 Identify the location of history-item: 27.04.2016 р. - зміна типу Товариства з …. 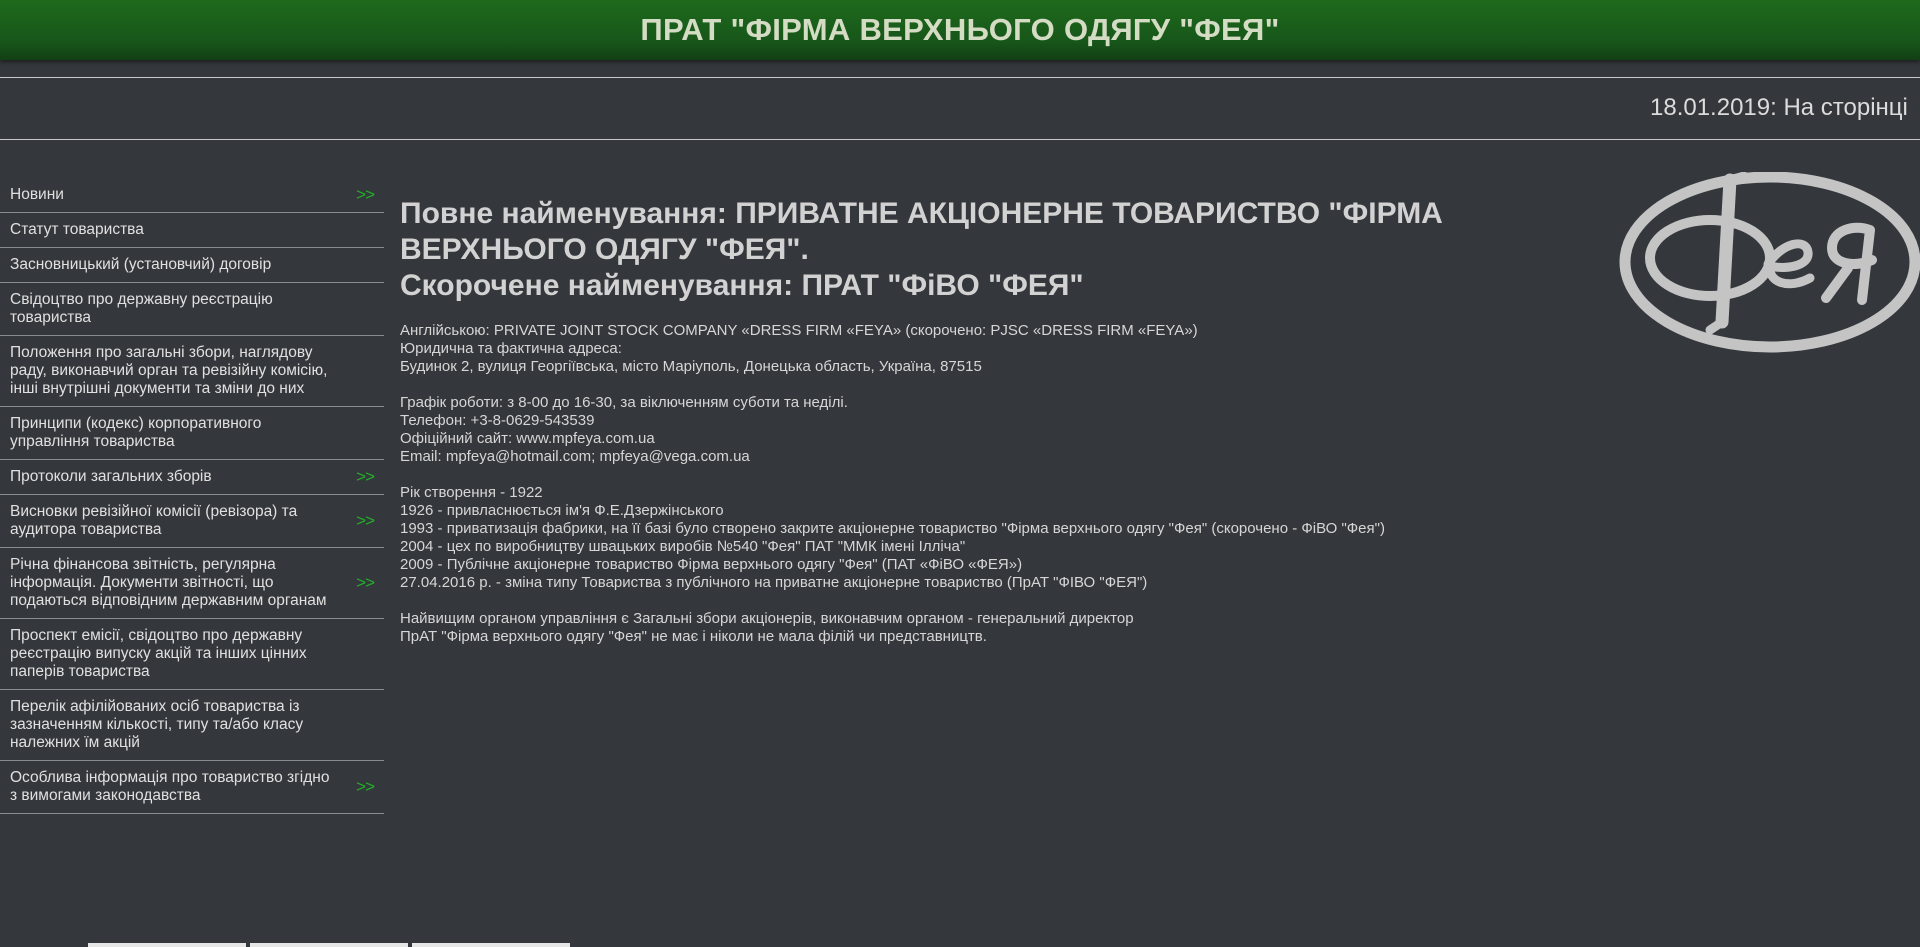
(774, 582).